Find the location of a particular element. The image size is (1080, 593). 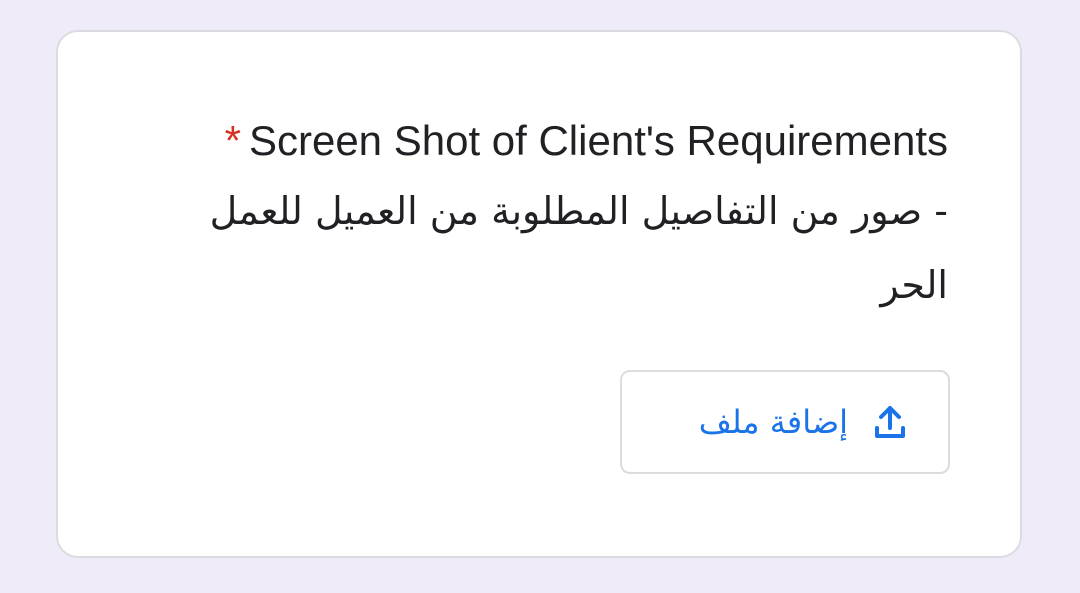

question-title: Screen Shot of Client's Requirements is located at coordinates (598, 140).